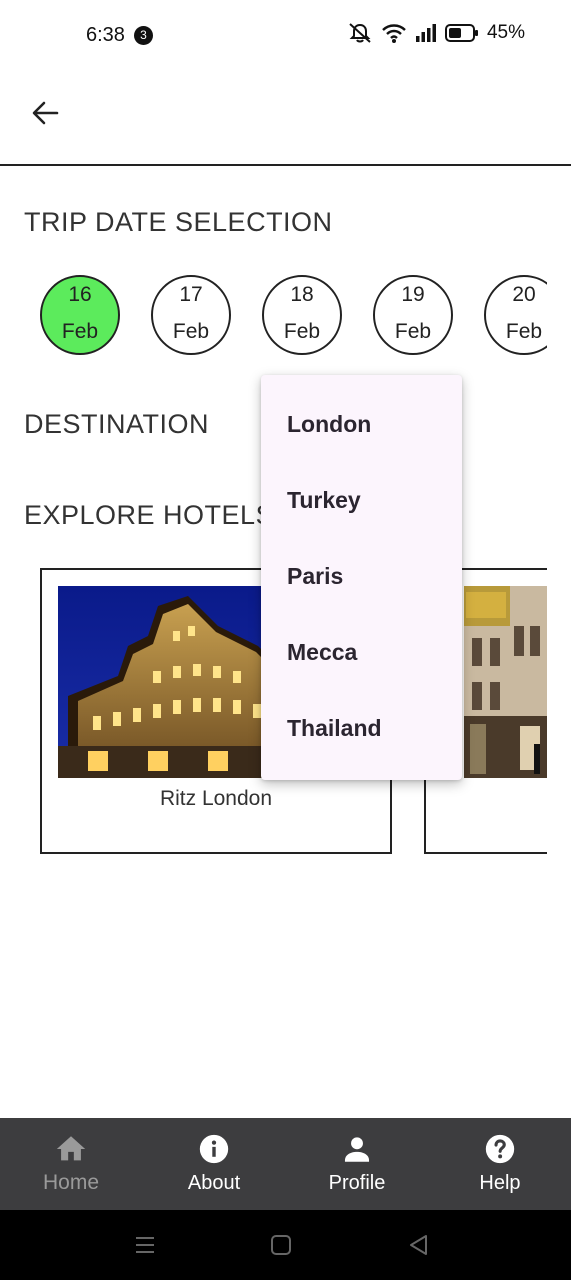 The height and width of the screenshot is (1280, 571). Describe the element at coordinates (360, 33) in the screenshot. I see `mute-icon` at that location.